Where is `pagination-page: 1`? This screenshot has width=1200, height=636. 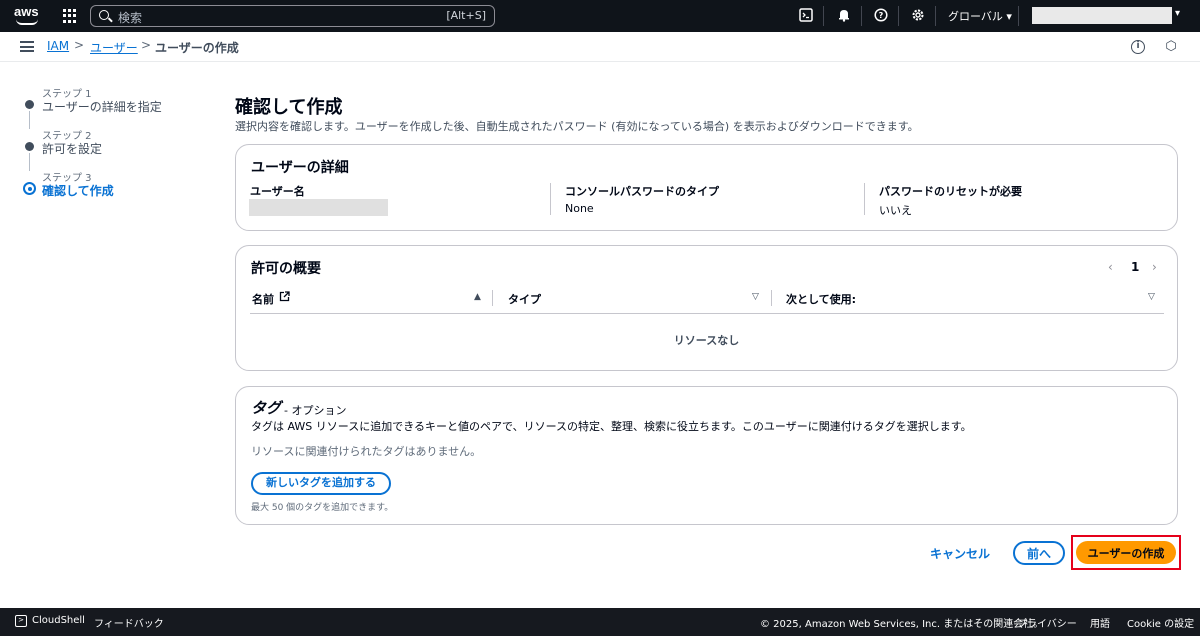
pagination-page: 1 is located at coordinates (1135, 267).